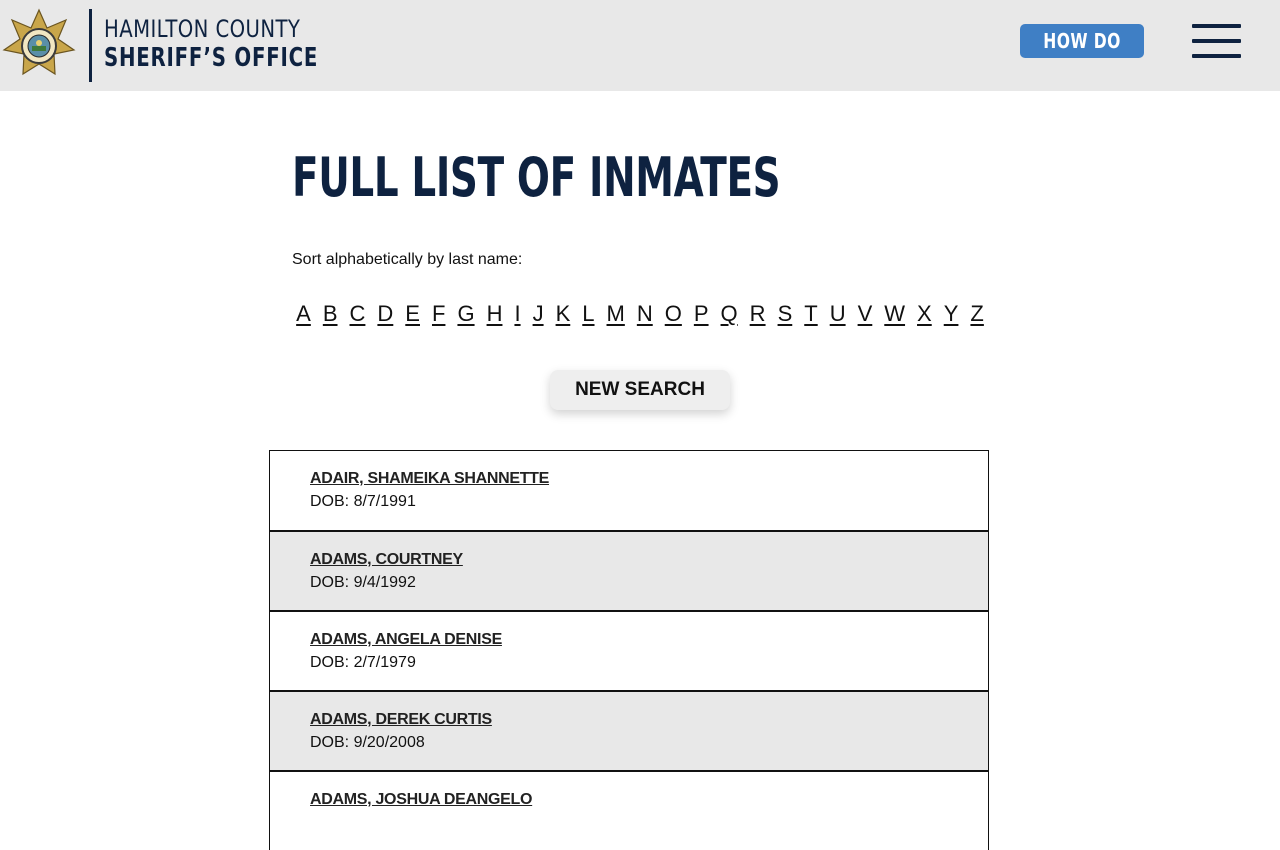  What do you see at coordinates (629, 570) in the screenshot?
I see `inmate-row: ADAMS, COURTNEY DOB: 9/4/1992` at bounding box center [629, 570].